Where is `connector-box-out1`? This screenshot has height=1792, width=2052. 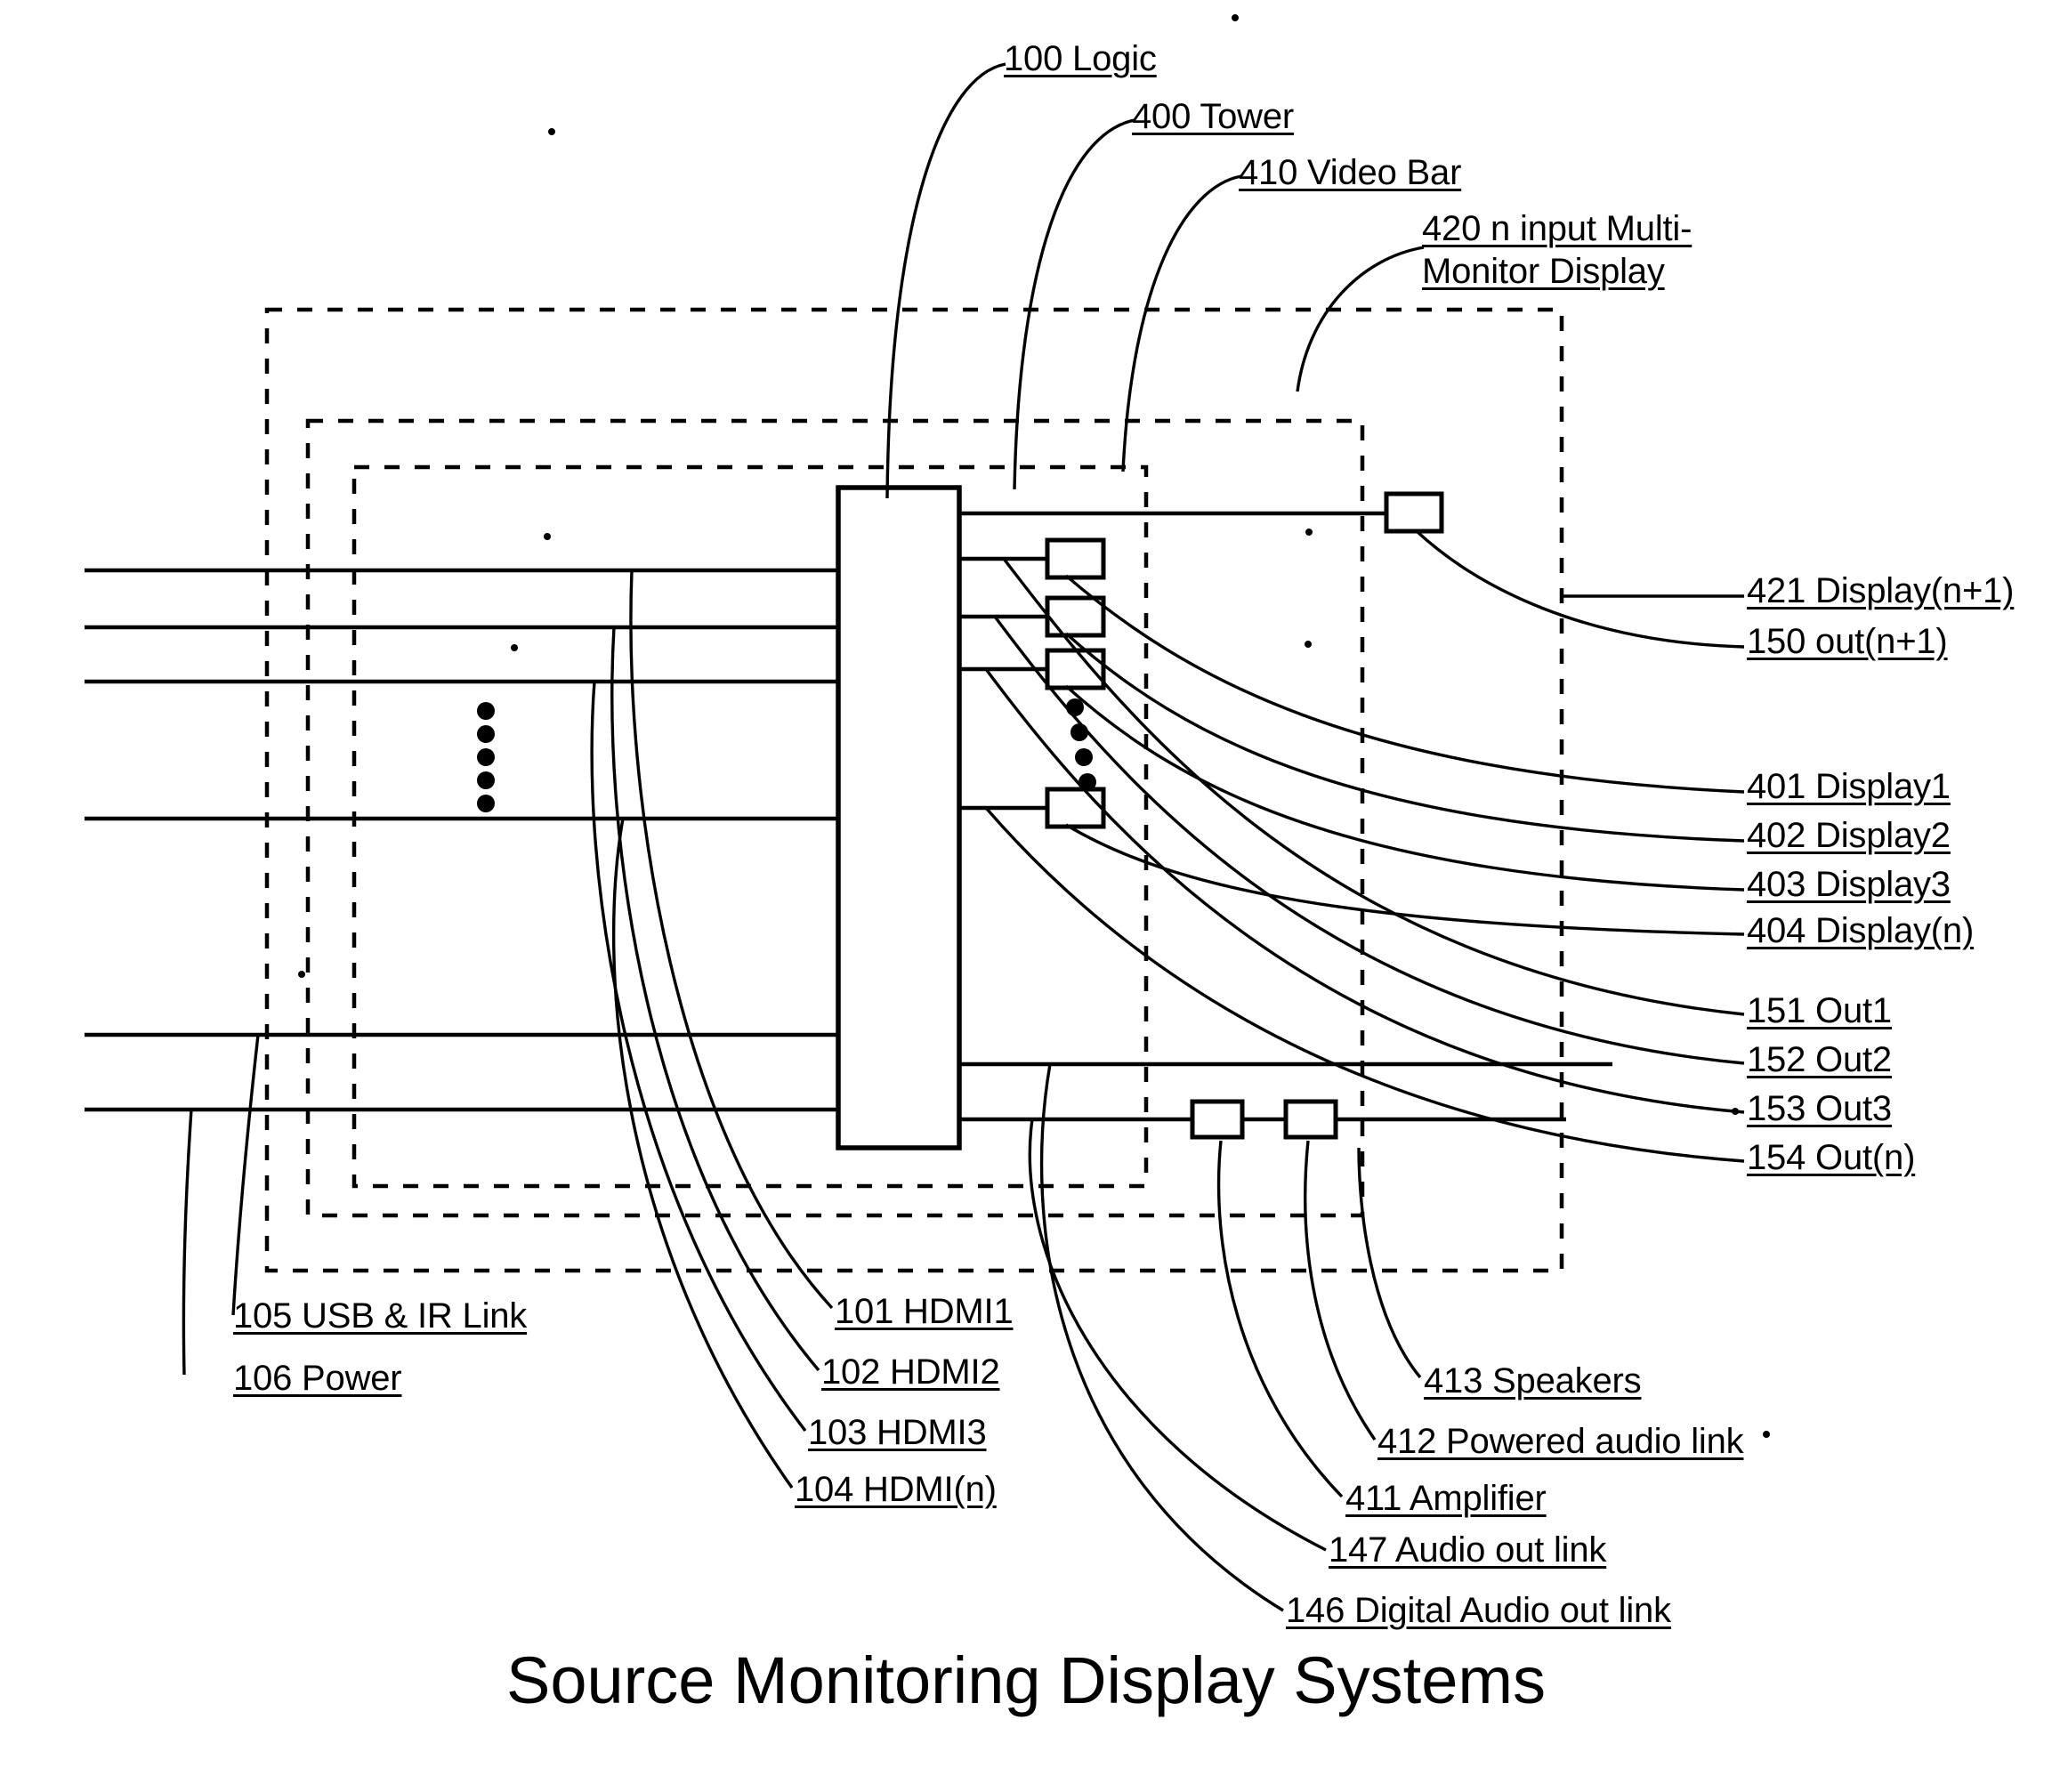
connector-box-out1 is located at coordinates (1075, 558).